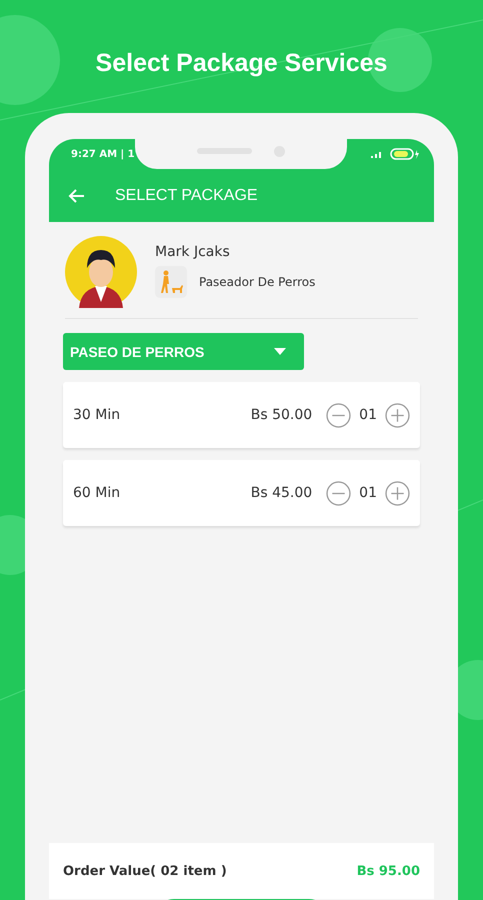 This screenshot has width=483, height=900. I want to click on battery-icon, so click(405, 154).